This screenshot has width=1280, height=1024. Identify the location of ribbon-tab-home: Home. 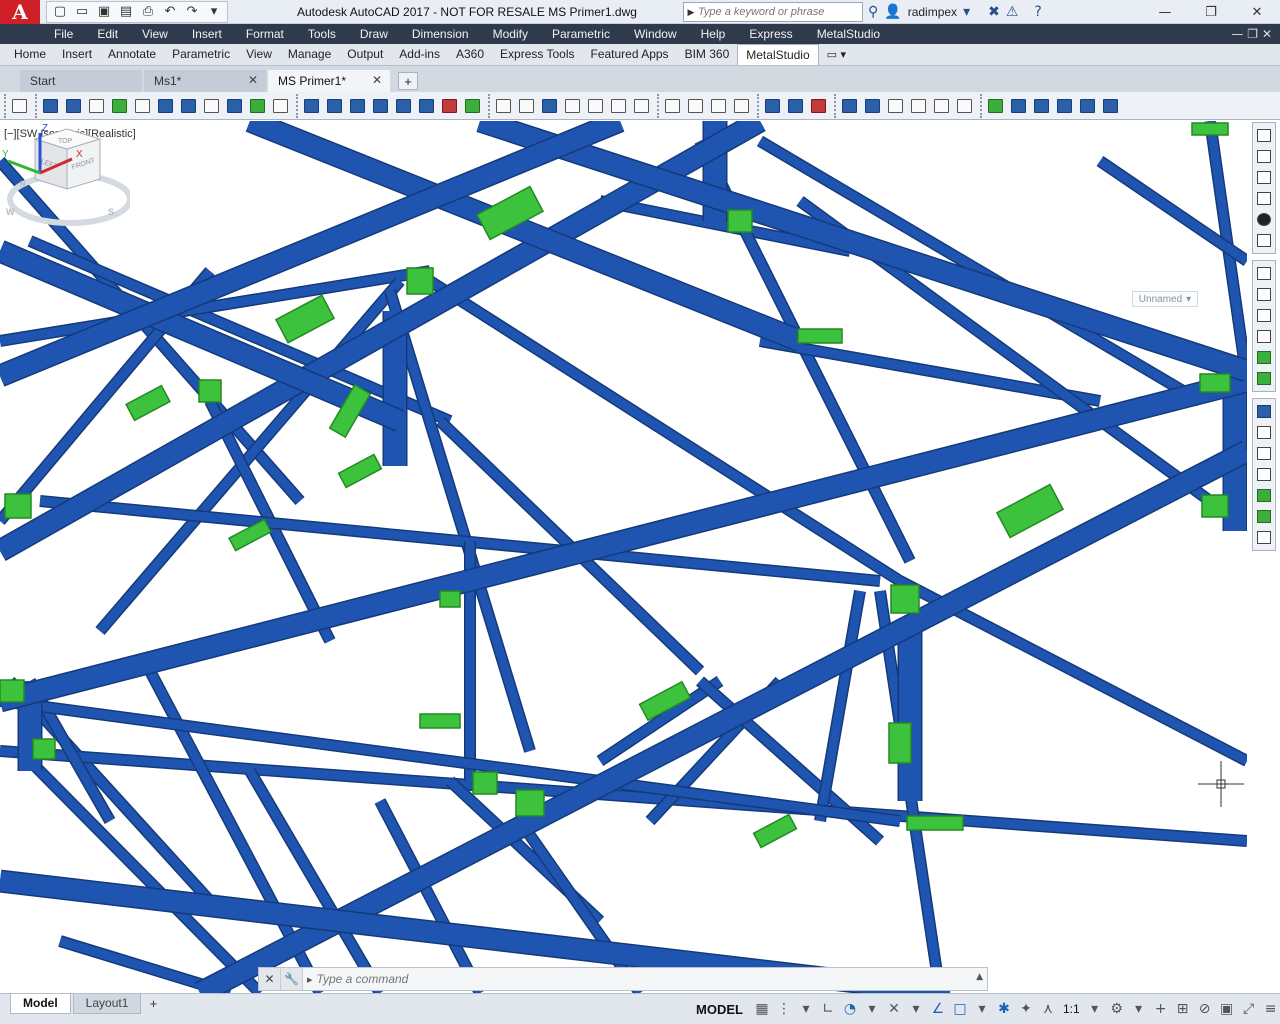
(30, 54).